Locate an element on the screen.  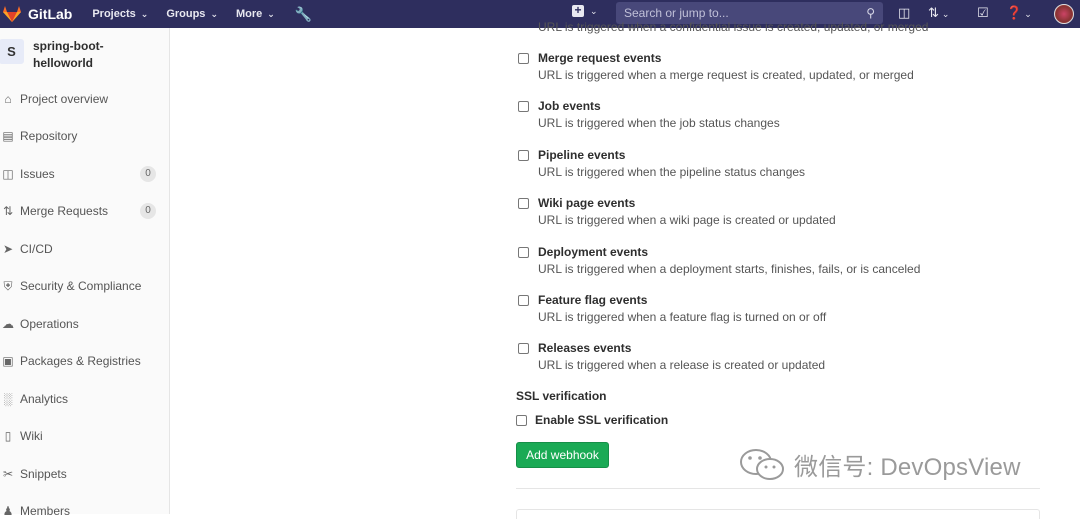
home-icon: ⌂ is located at coordinates (8, 99).